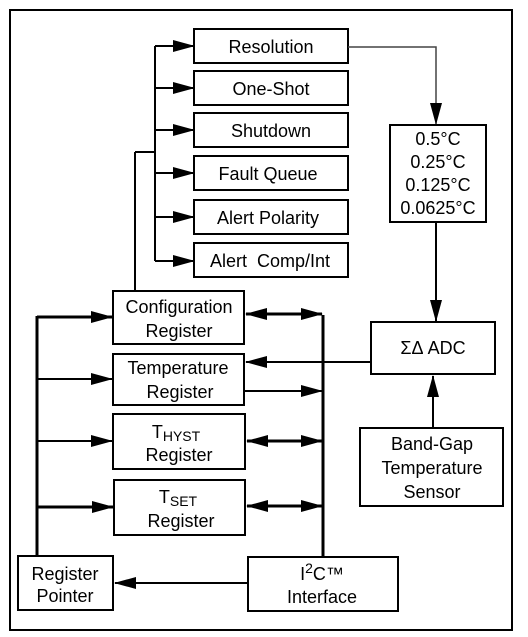  I want to click on option-shutdown: Shutdown, so click(271, 130).